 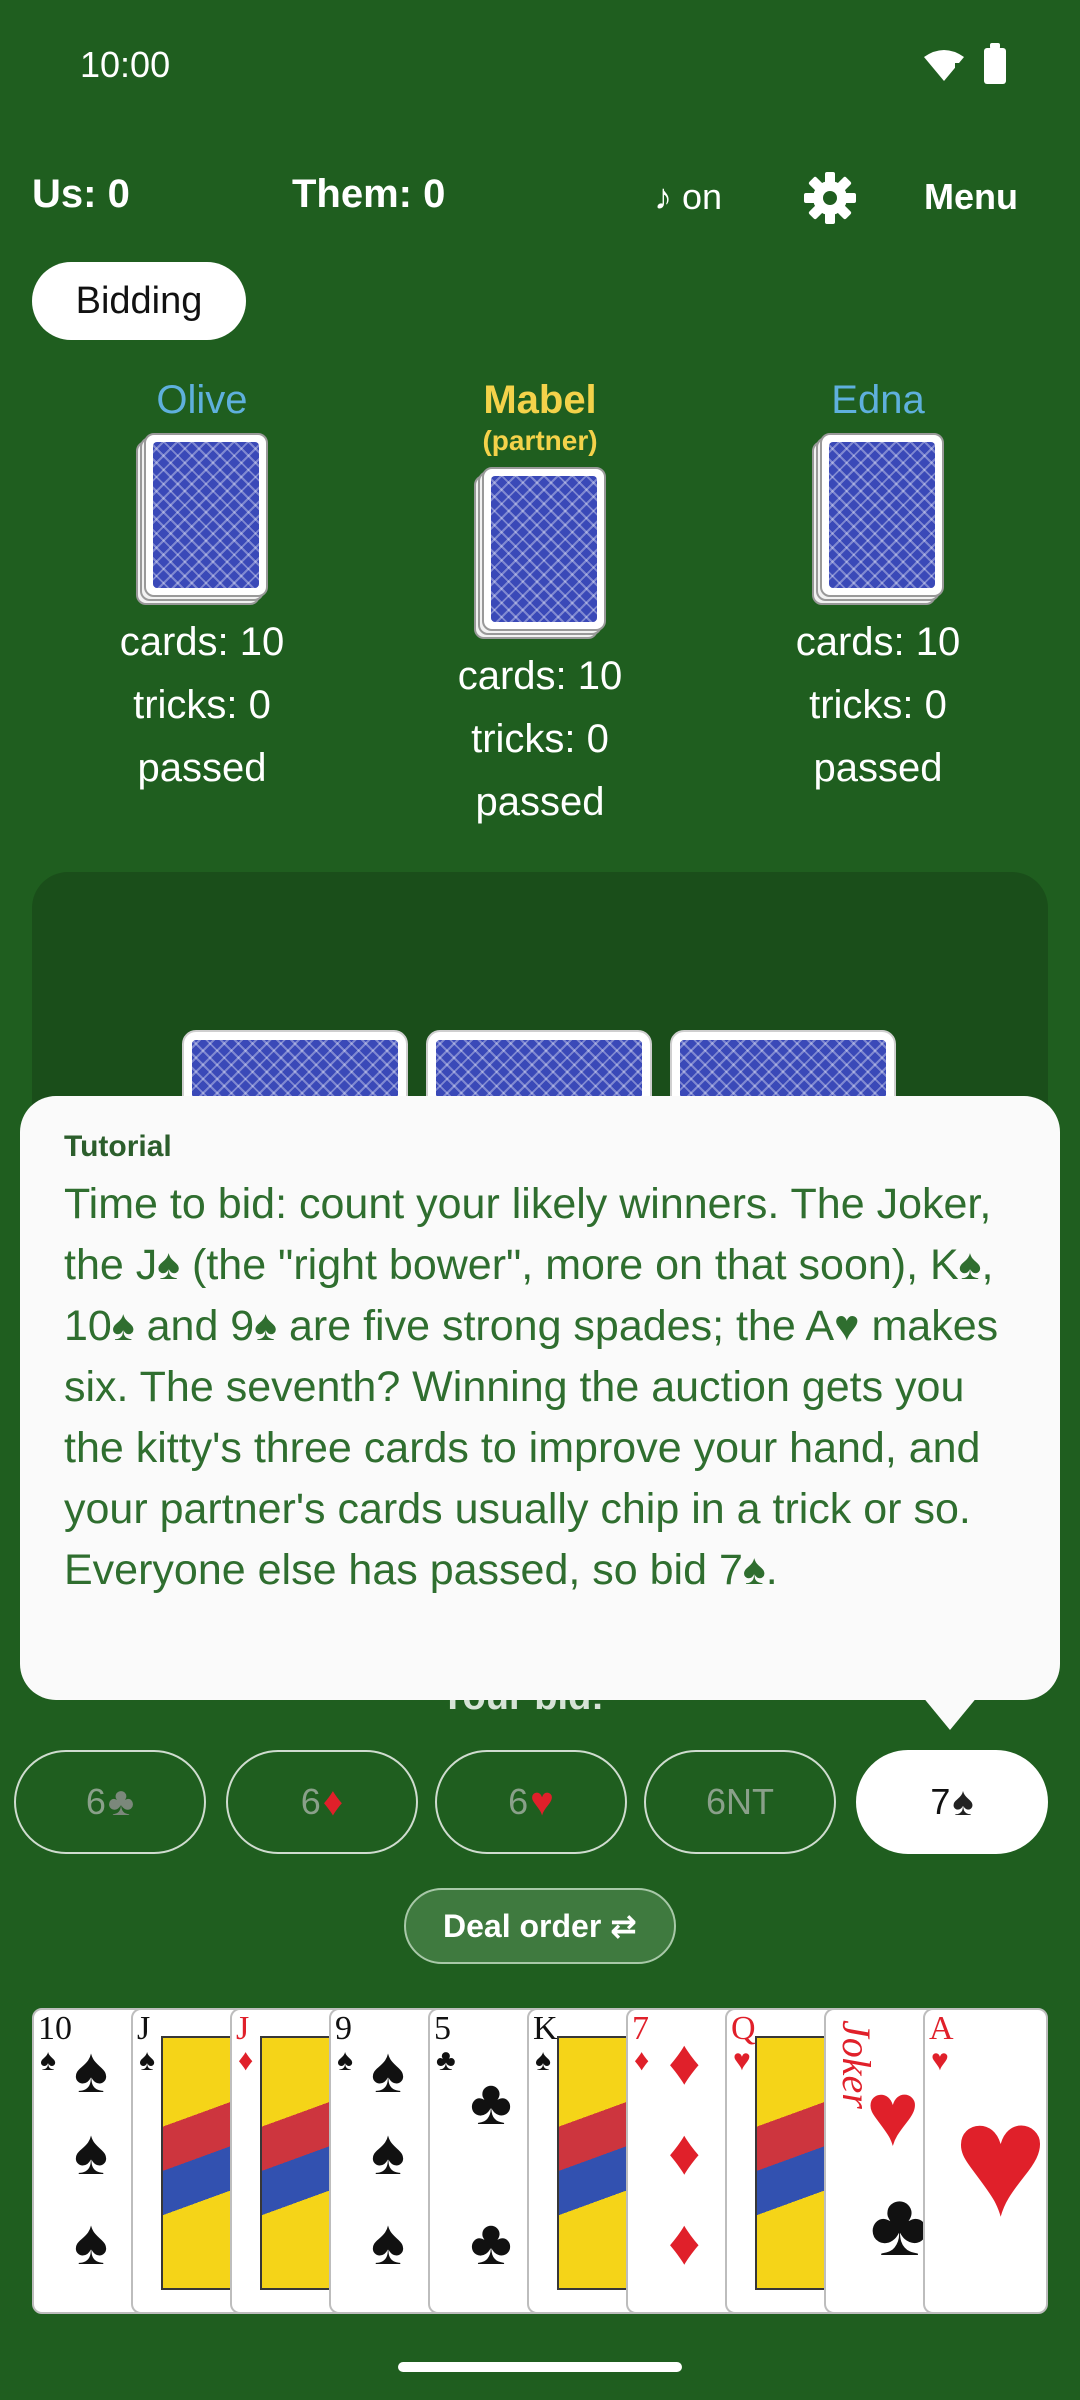 I want to click on bid-rank: 6NT, so click(x=739, y=1801).